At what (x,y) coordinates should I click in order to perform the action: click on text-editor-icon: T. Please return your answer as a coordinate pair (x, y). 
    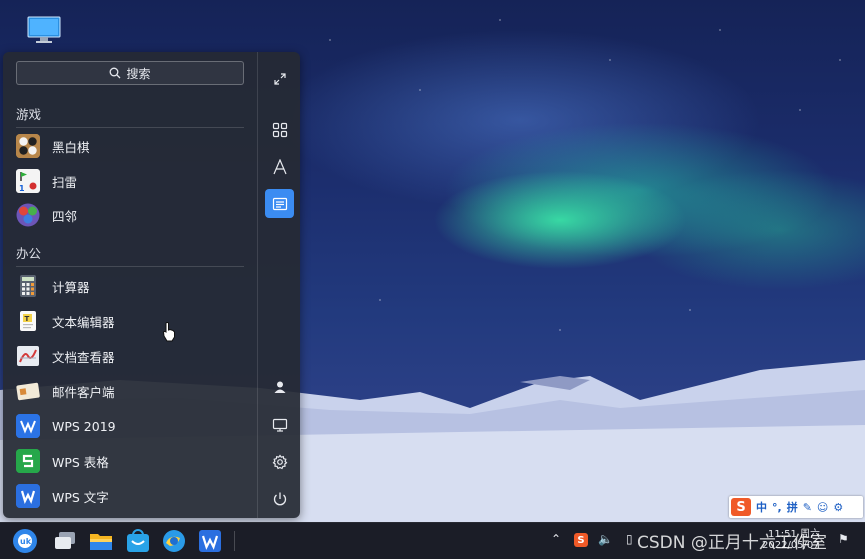
    Looking at the image, I should click on (28, 321).